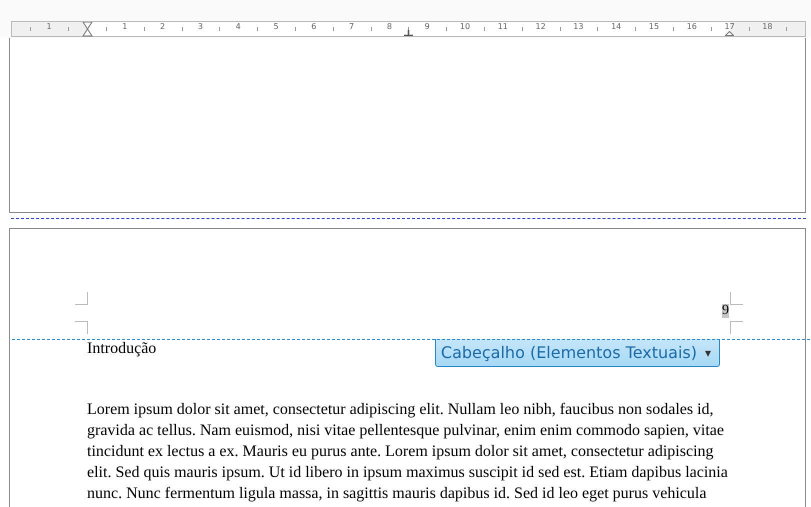 The width and height of the screenshot is (811, 507). Describe the element at coordinates (578, 27) in the screenshot. I see `ruler-number: 13` at that location.